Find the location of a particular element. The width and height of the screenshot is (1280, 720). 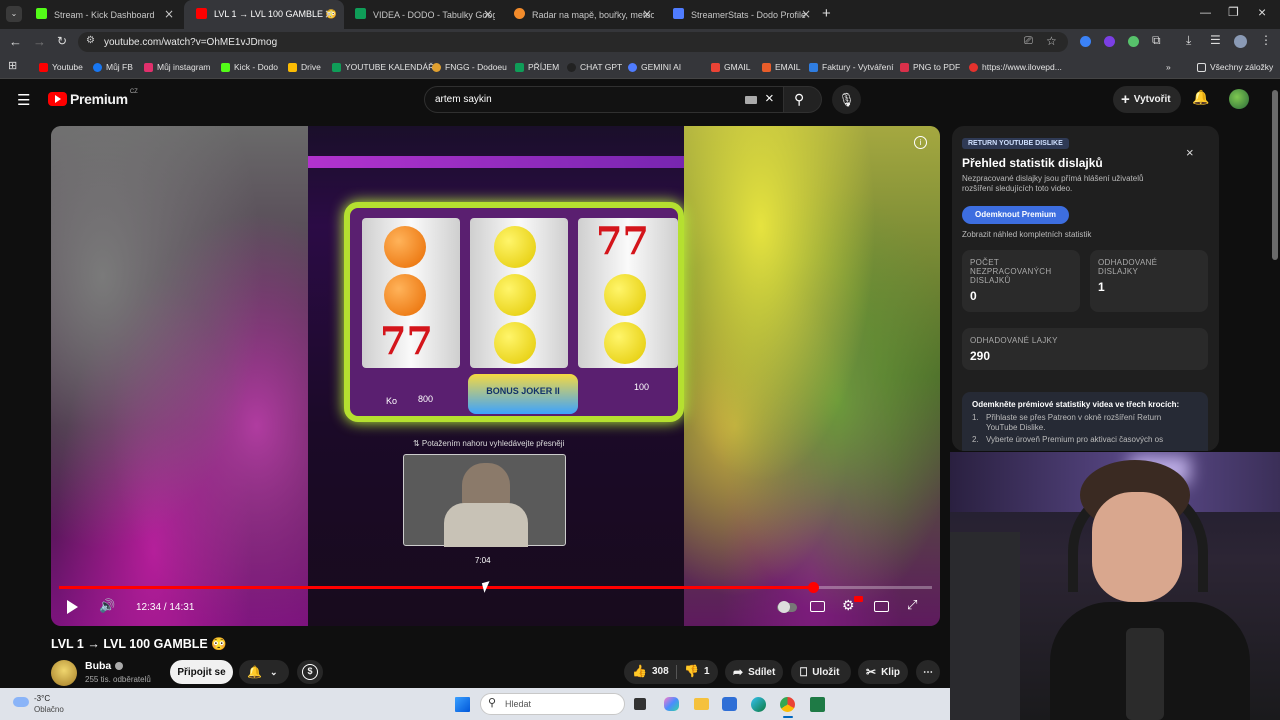

channel-avatar is located at coordinates (64, 673).